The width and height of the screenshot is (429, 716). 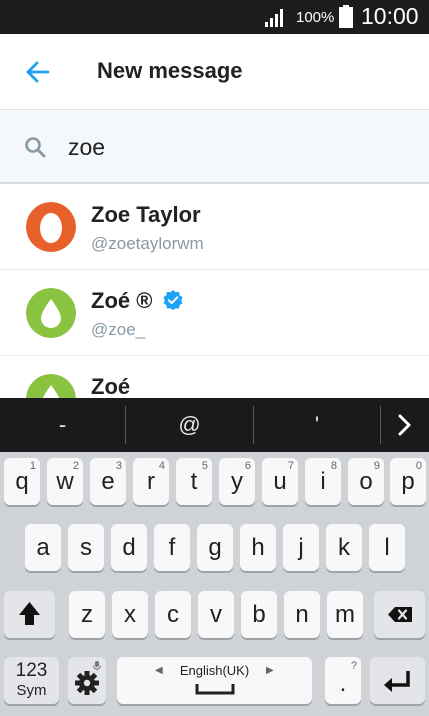 I want to click on key-e: 3 e, so click(x=108, y=481).